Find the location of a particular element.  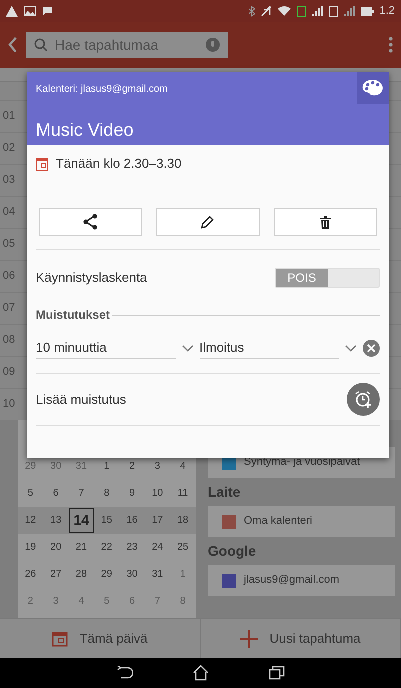

share-icon is located at coordinates (90, 222).